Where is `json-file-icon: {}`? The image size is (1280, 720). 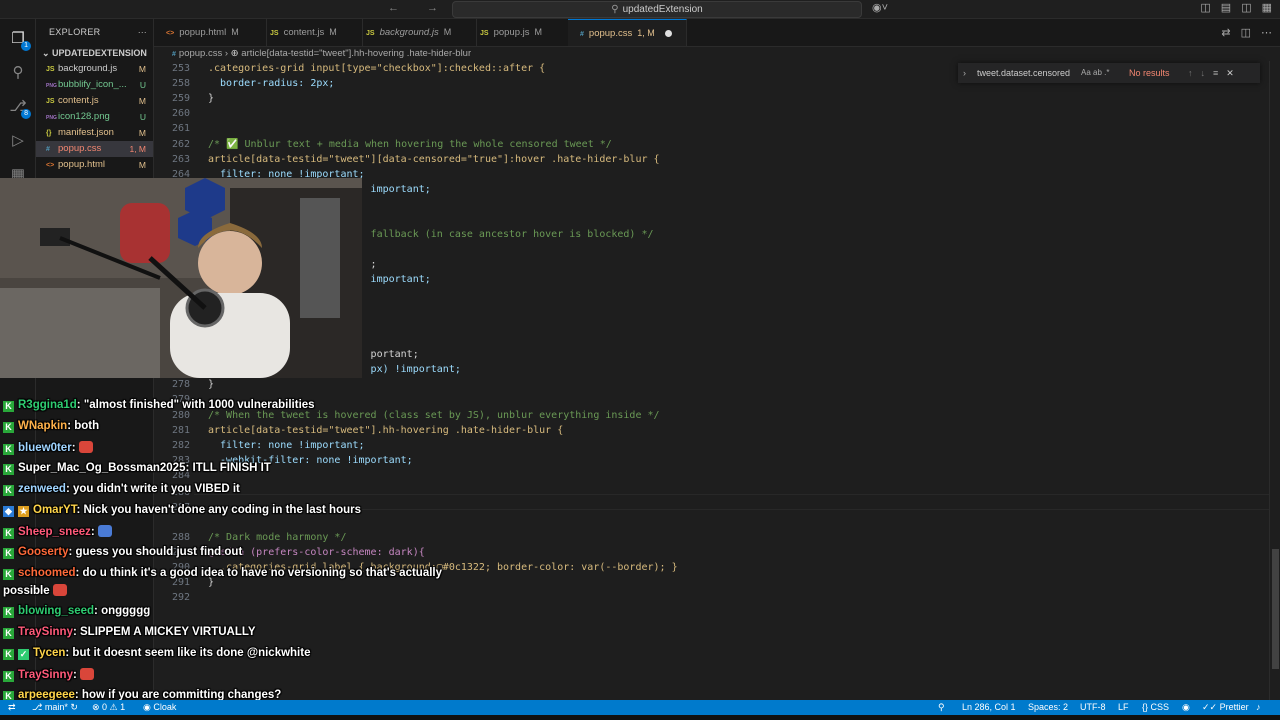 json-file-icon: {} is located at coordinates (49, 133).